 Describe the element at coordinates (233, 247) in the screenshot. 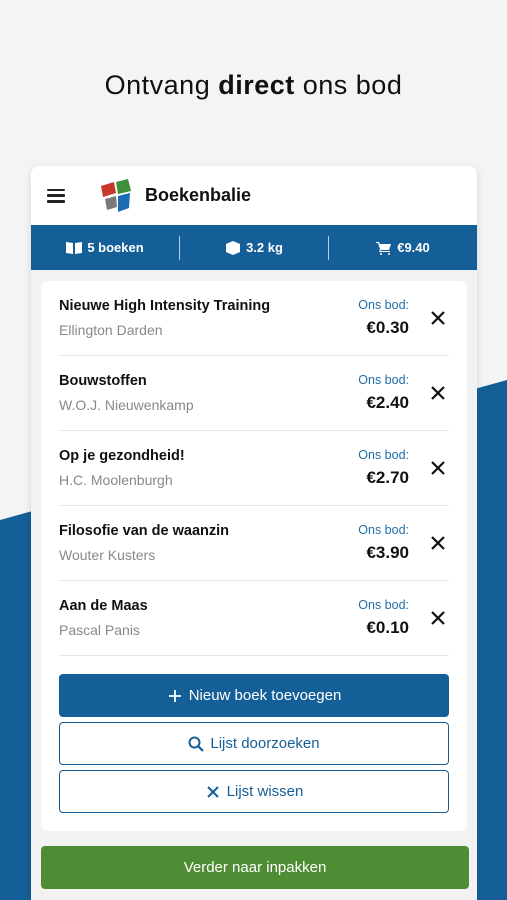

I see `box-icon` at that location.